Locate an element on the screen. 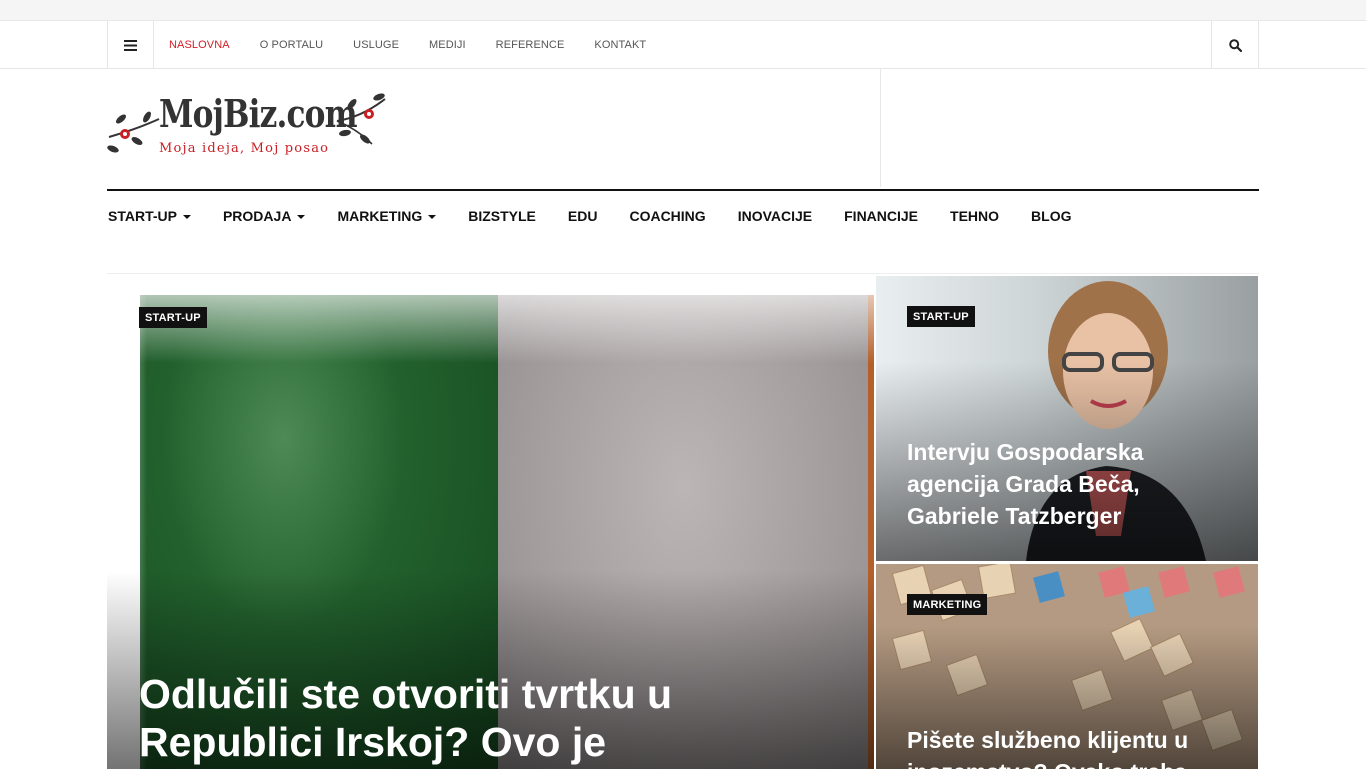 This screenshot has height=769, width=1366. hamburger-menu-button is located at coordinates (130, 45).